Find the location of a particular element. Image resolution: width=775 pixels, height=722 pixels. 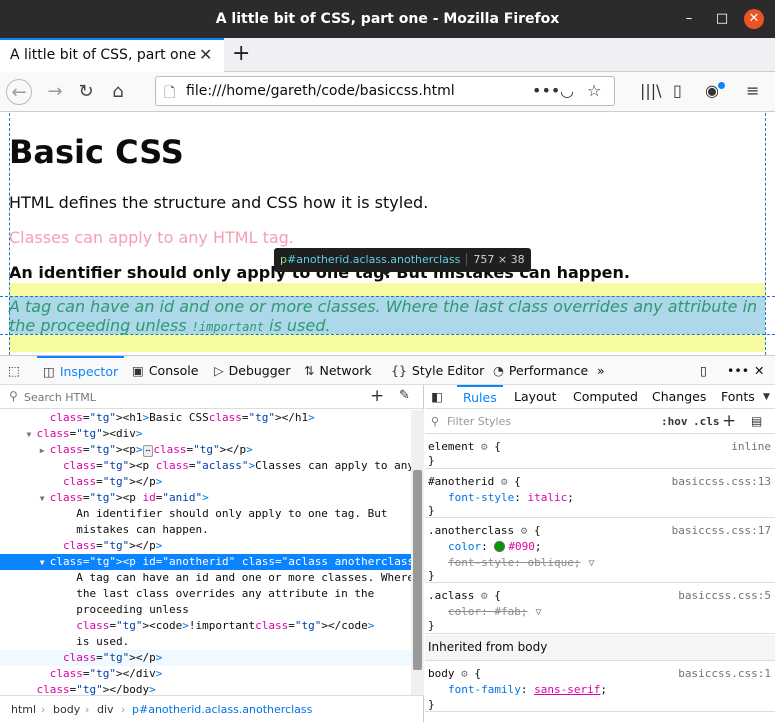

declaration-overridden: font-style: oblique; ▽ is located at coordinates (521, 563).